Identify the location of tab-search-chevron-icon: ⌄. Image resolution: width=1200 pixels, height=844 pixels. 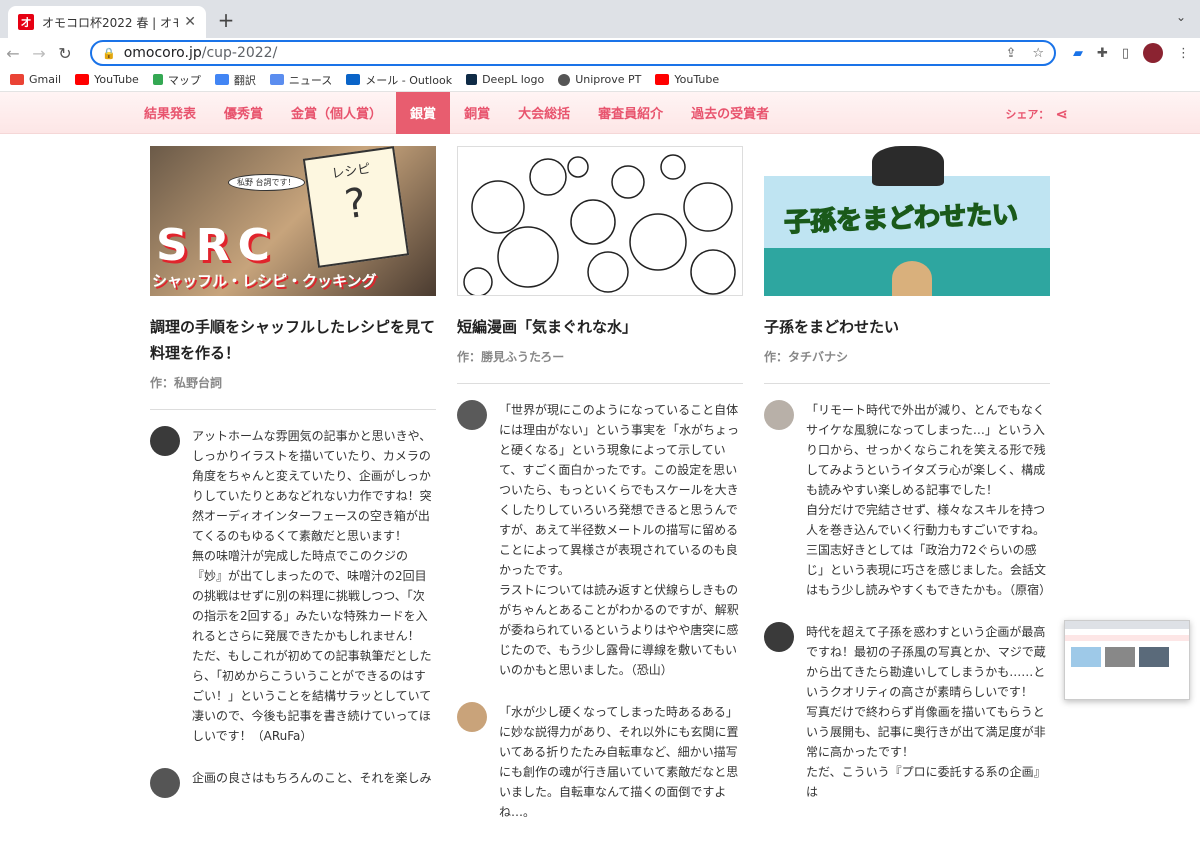
(1181, 17).